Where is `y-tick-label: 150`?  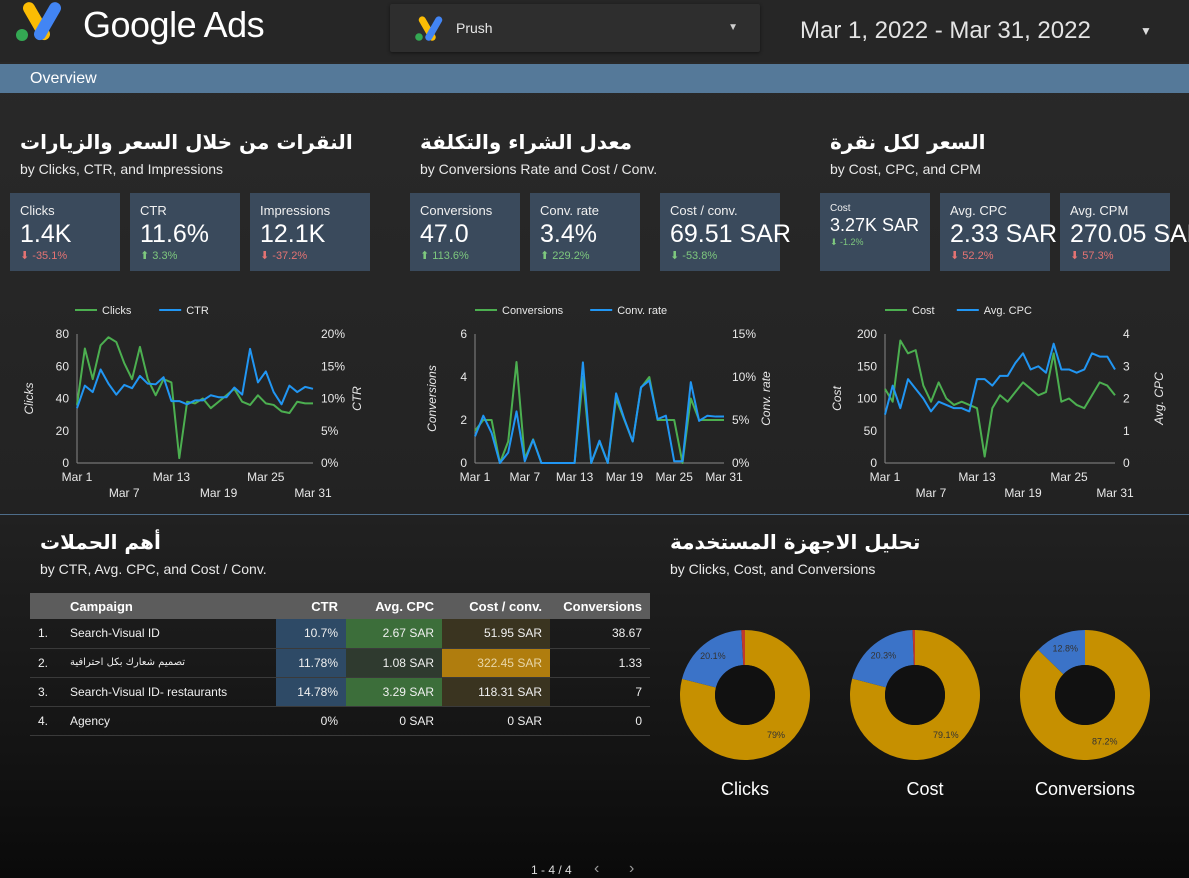
y-tick-label: 150 is located at coordinates (867, 366).